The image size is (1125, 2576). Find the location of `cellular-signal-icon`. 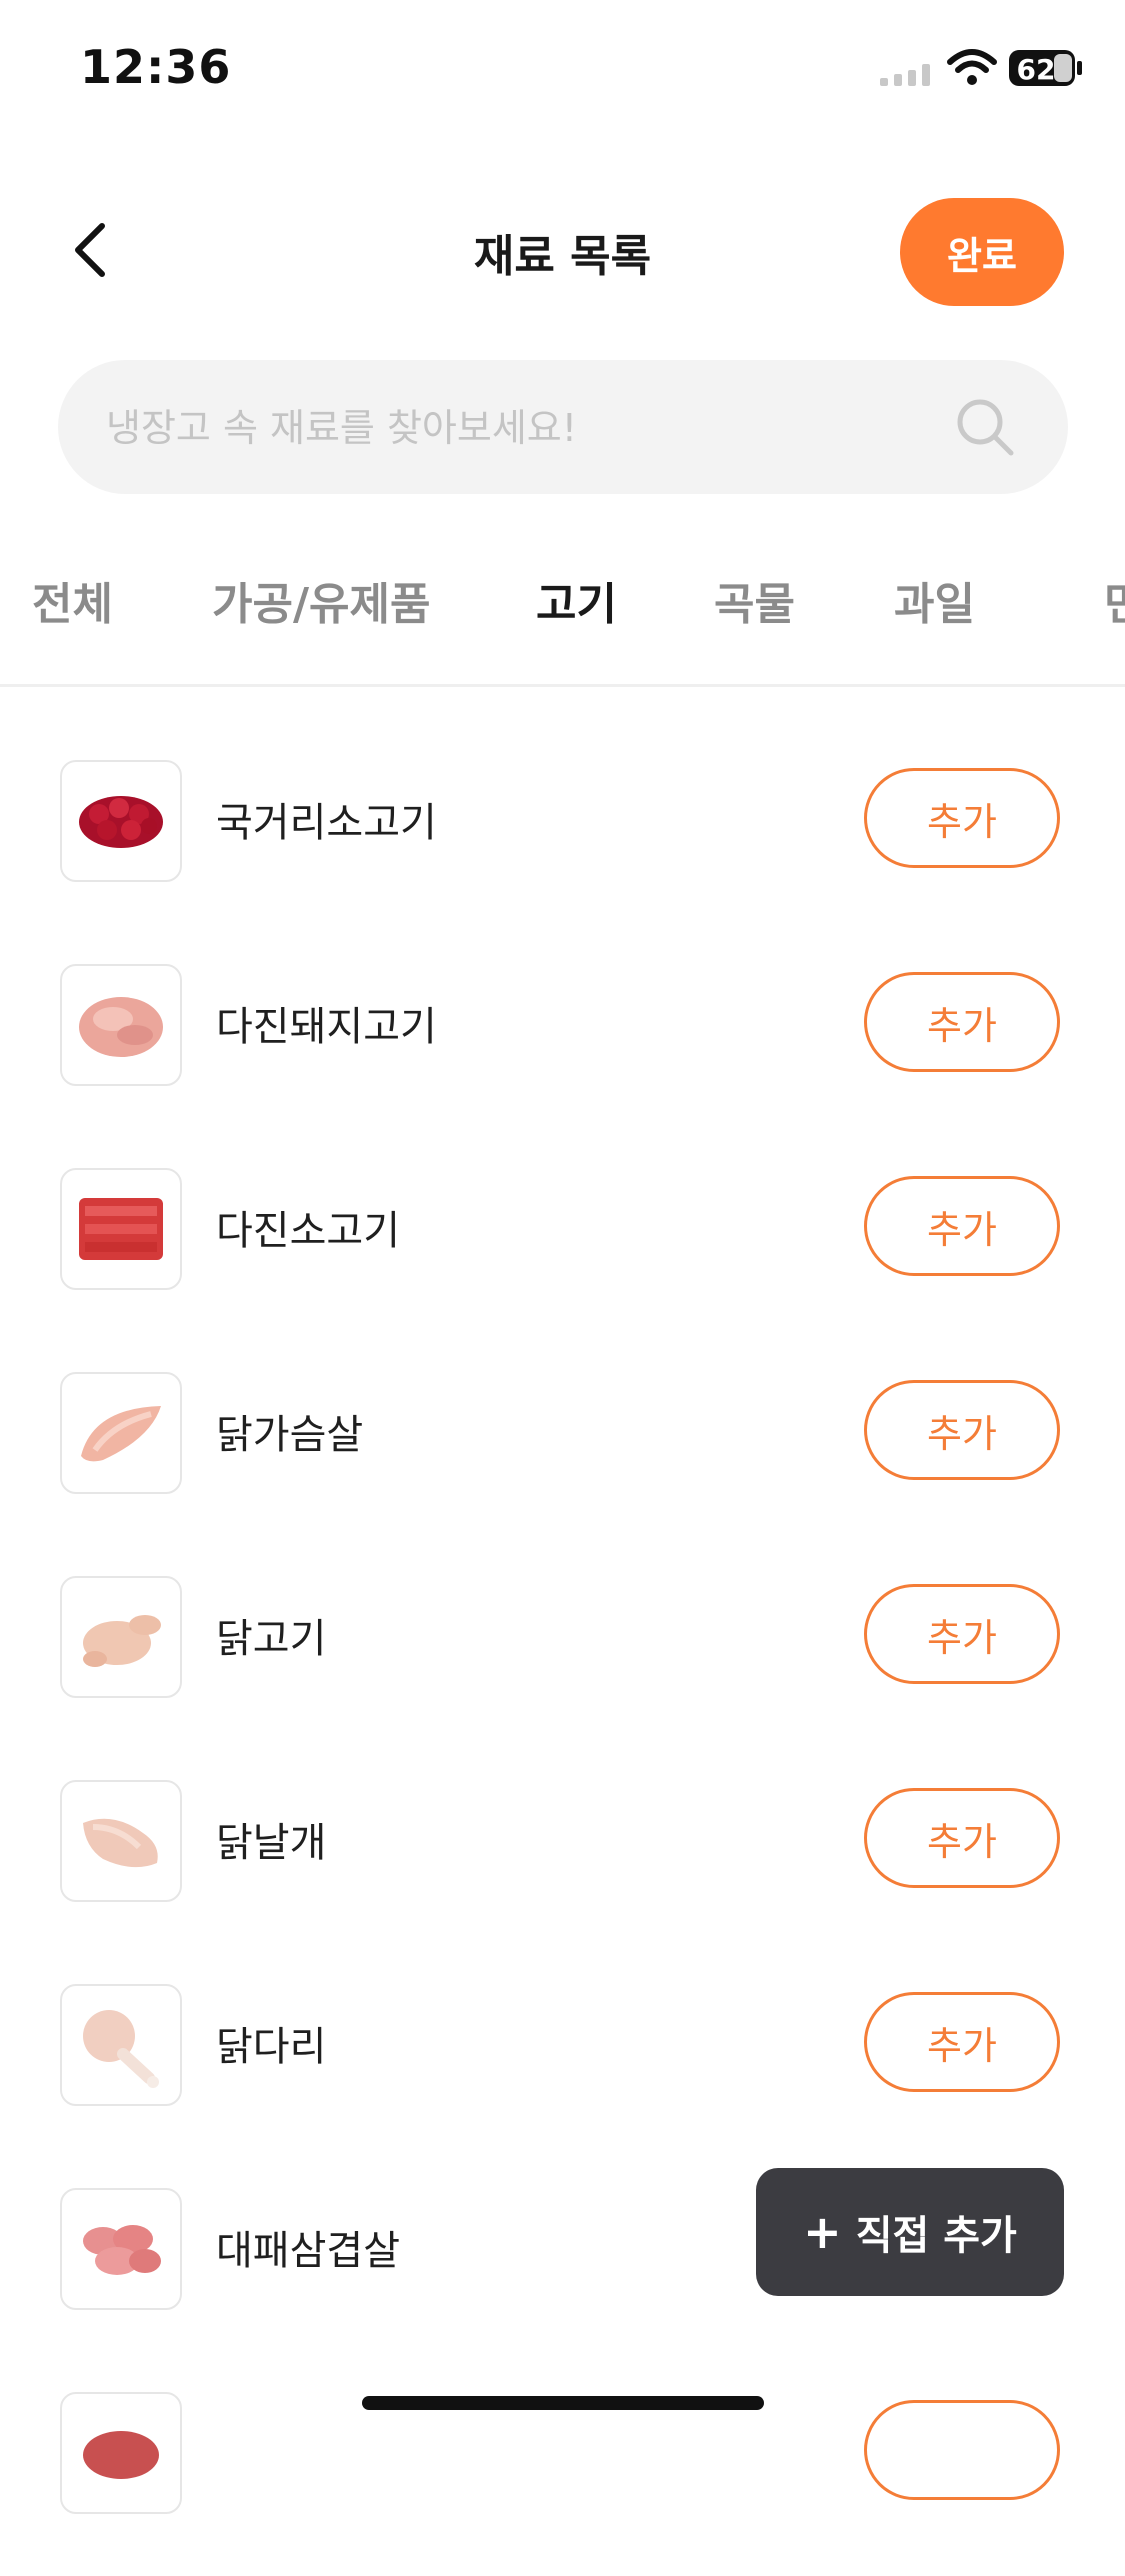

cellular-signal-icon is located at coordinates (905, 75).